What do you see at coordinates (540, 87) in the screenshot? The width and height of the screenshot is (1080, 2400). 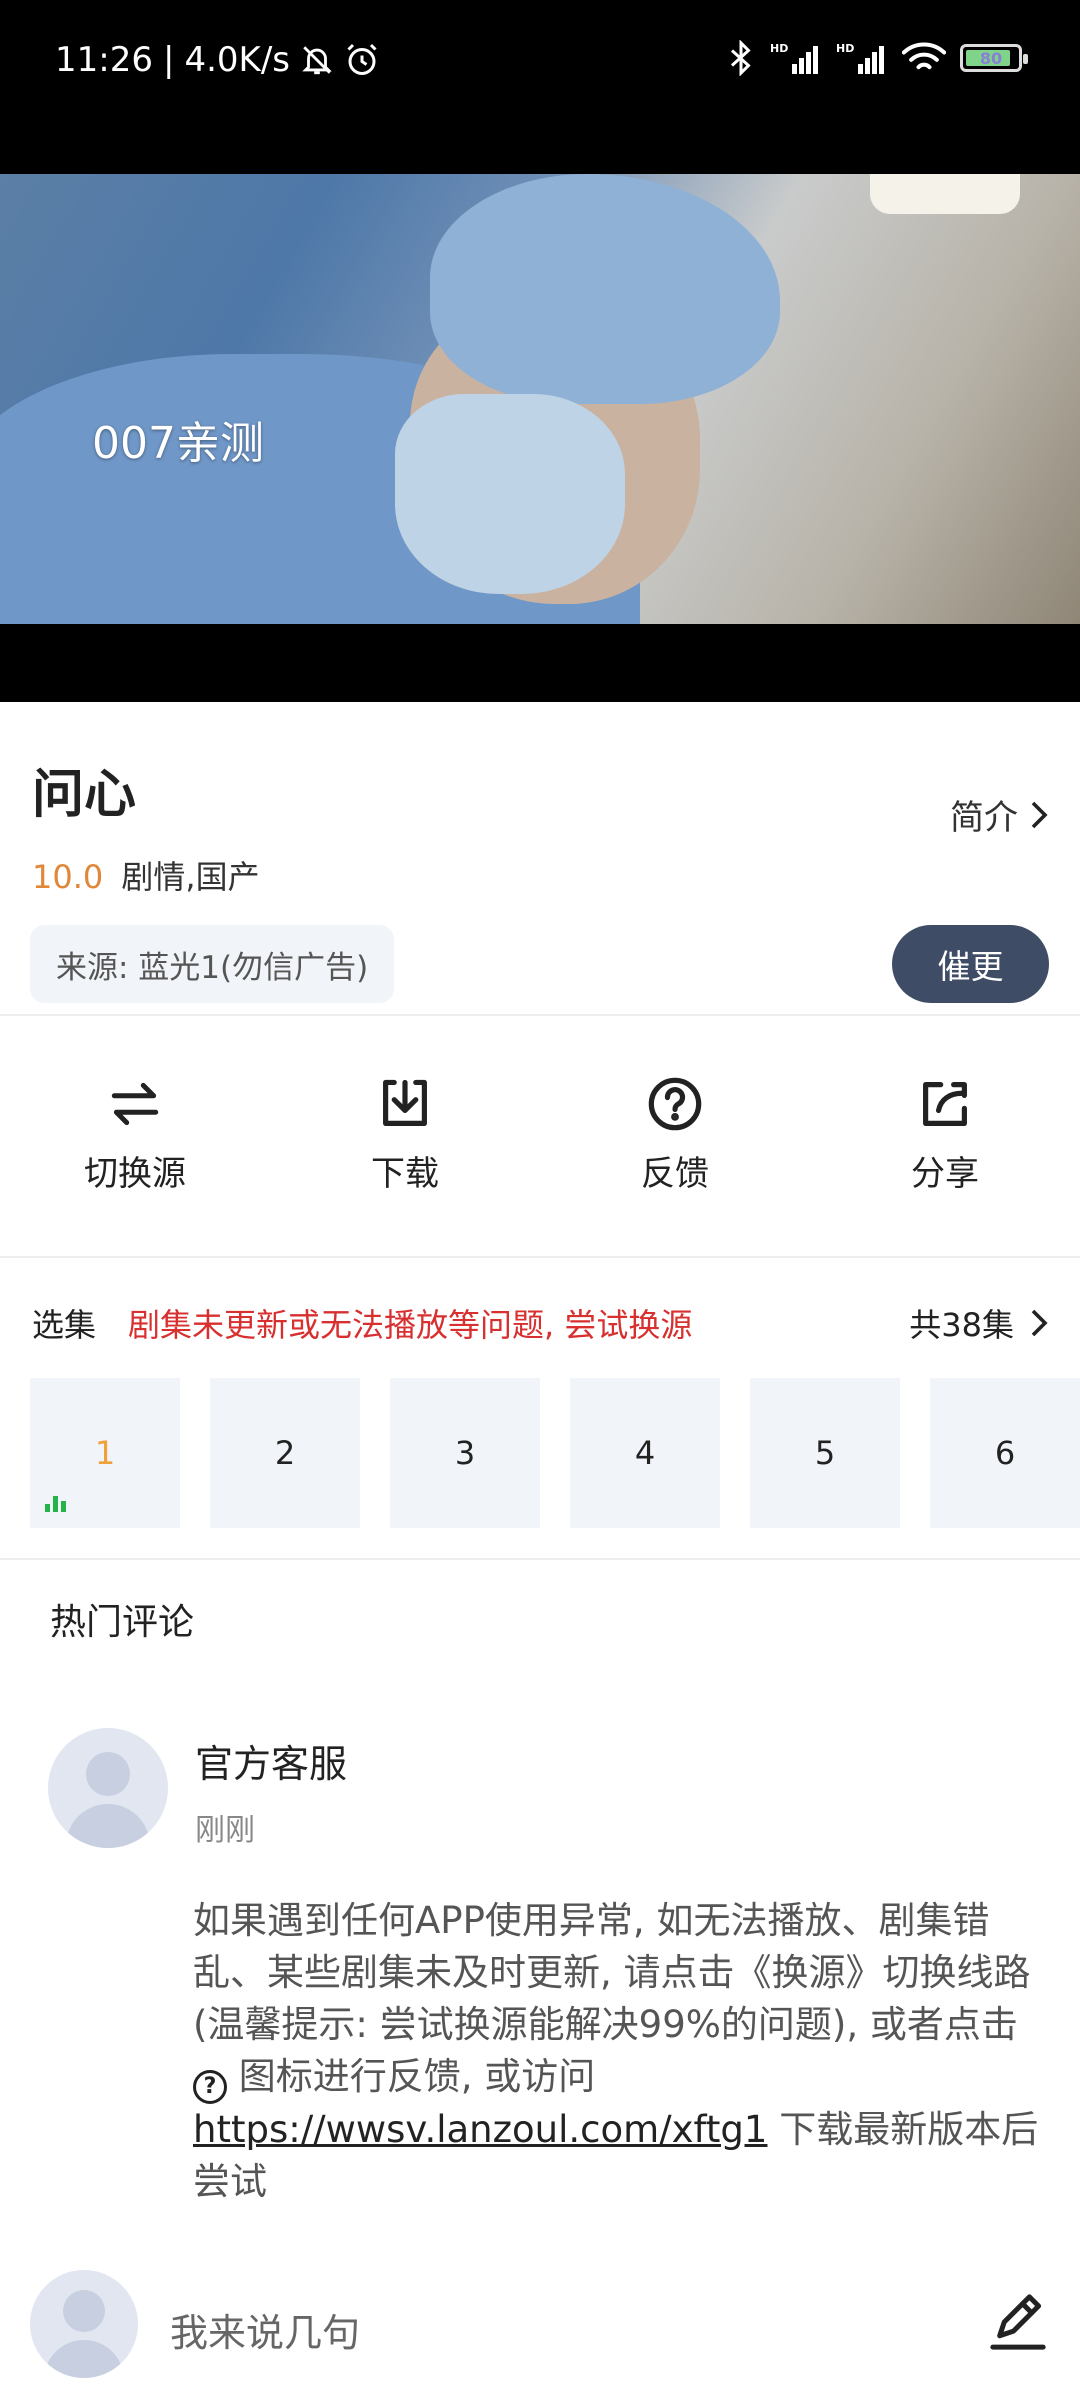 I see `status-bar: 11:26 | 4.0K/s HD HD 80` at bounding box center [540, 87].